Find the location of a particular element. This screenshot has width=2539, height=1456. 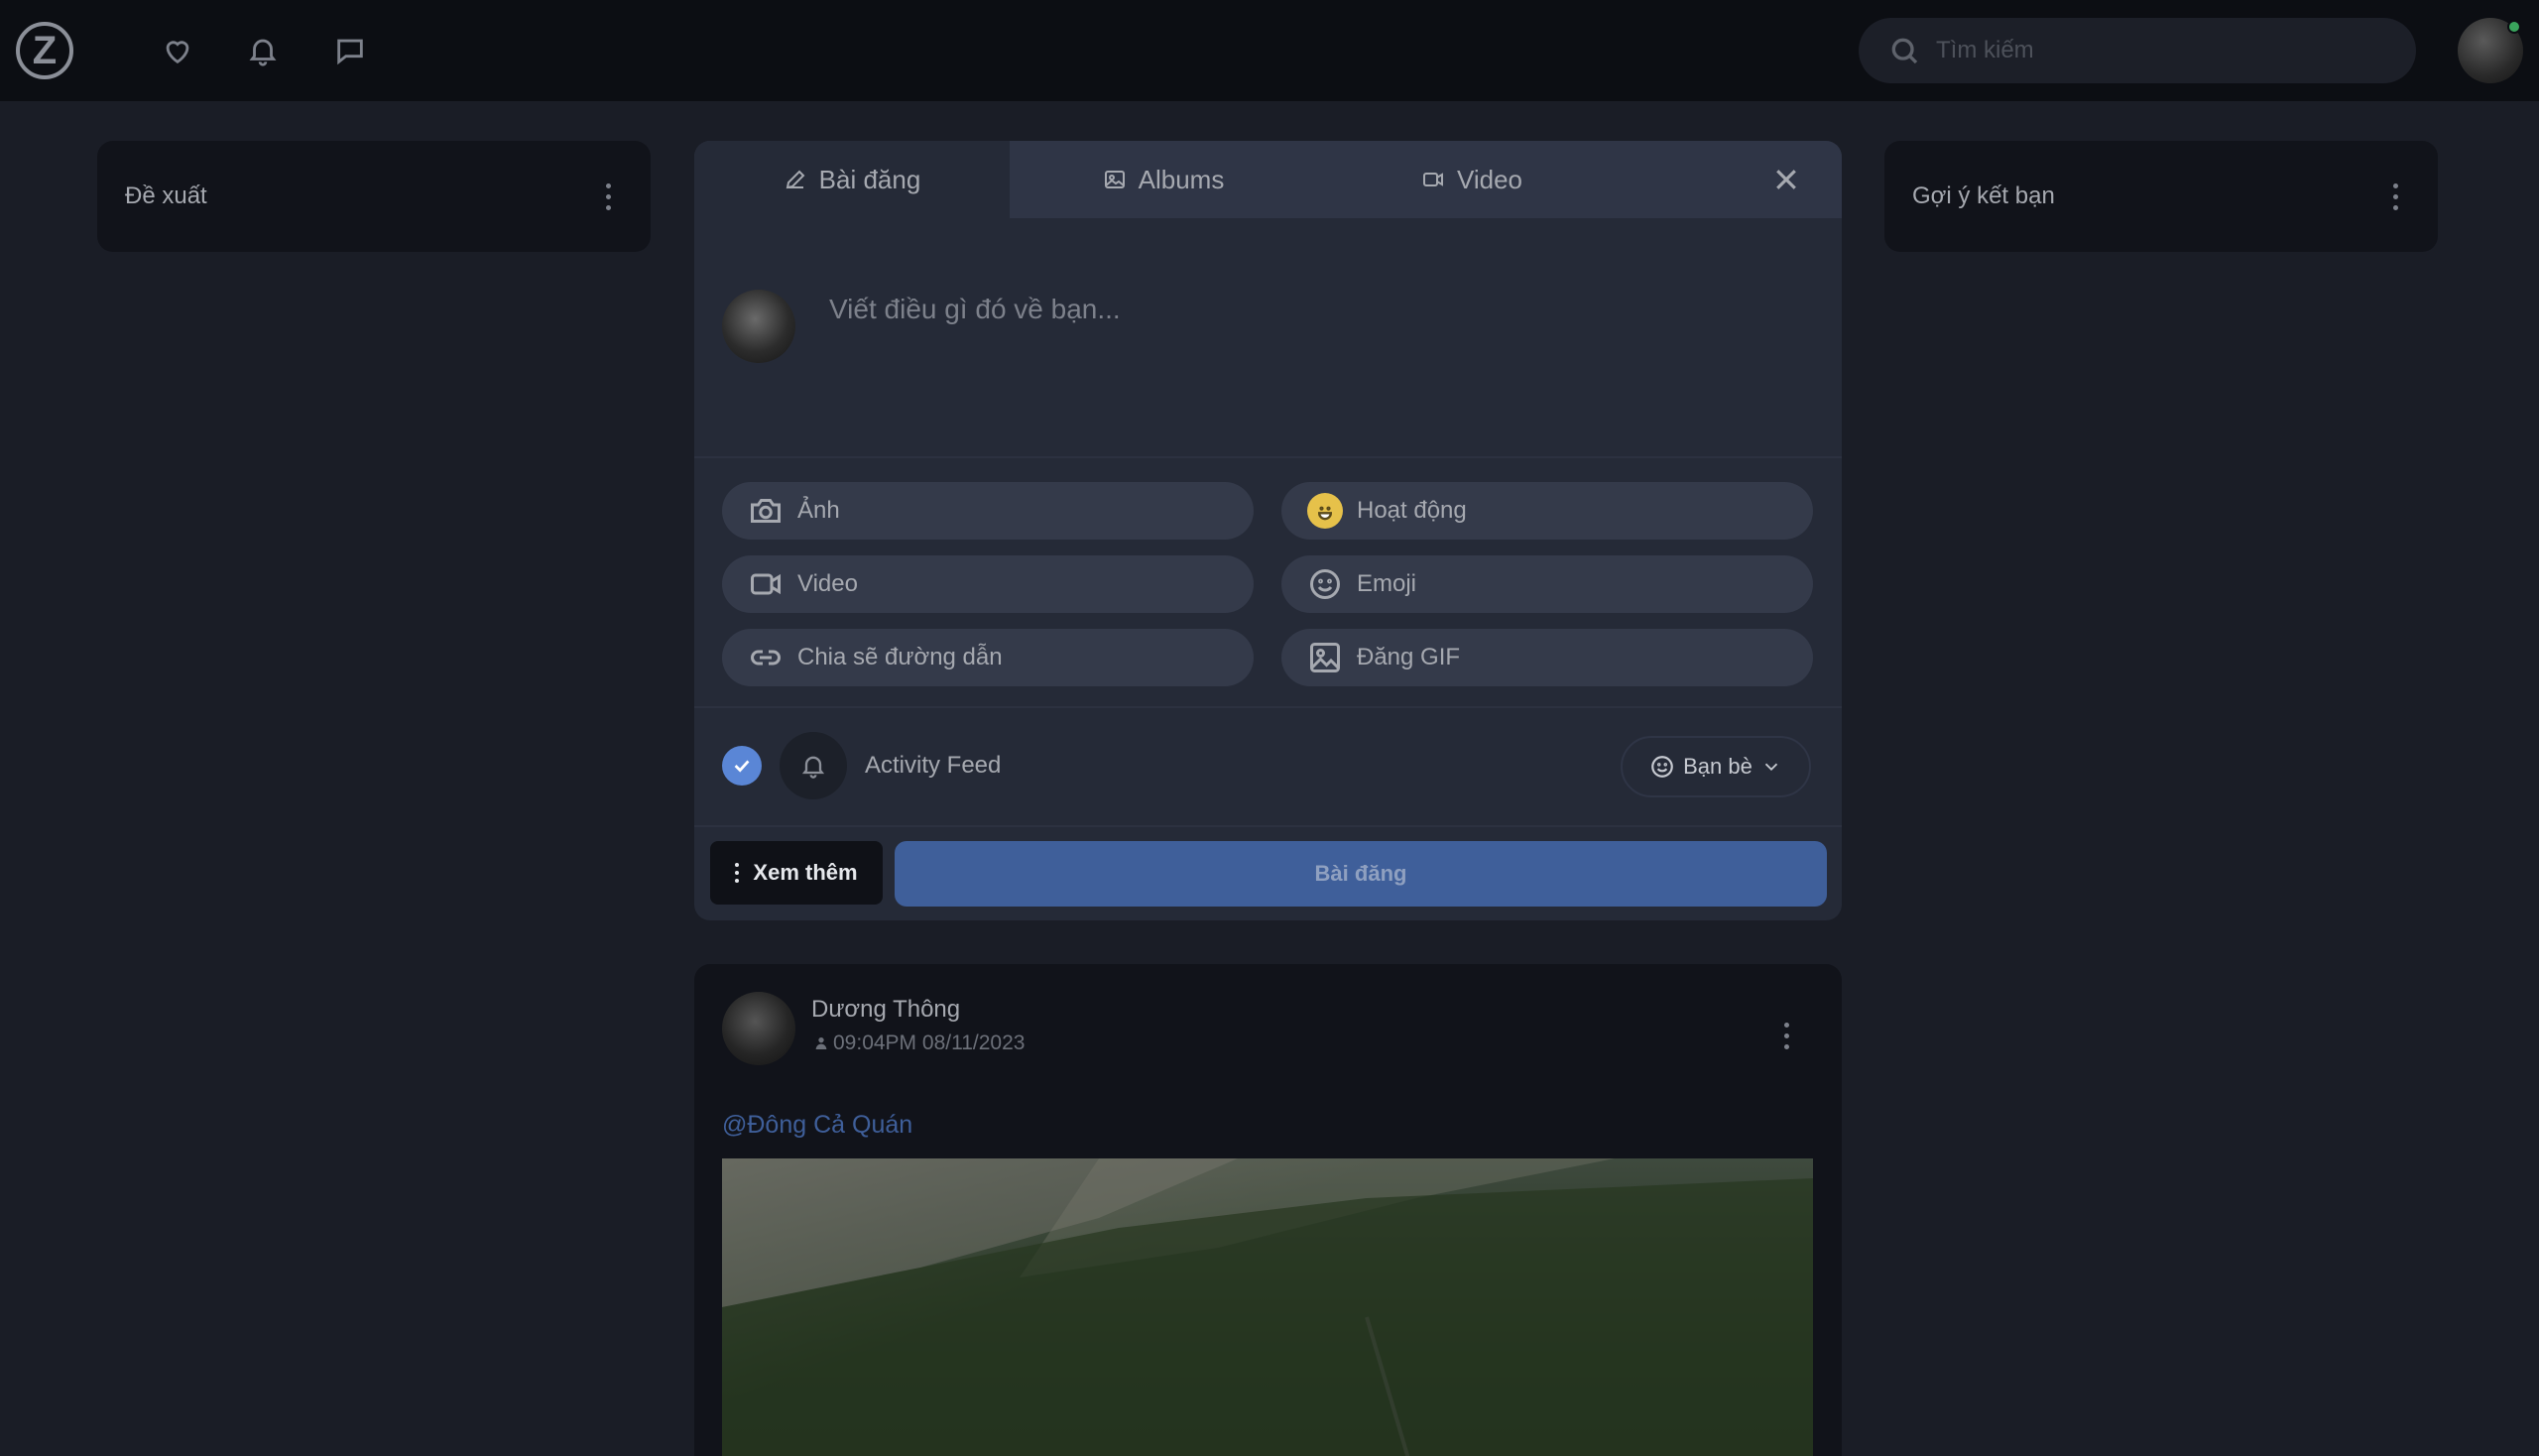

search-bar is located at coordinates (2138, 50).